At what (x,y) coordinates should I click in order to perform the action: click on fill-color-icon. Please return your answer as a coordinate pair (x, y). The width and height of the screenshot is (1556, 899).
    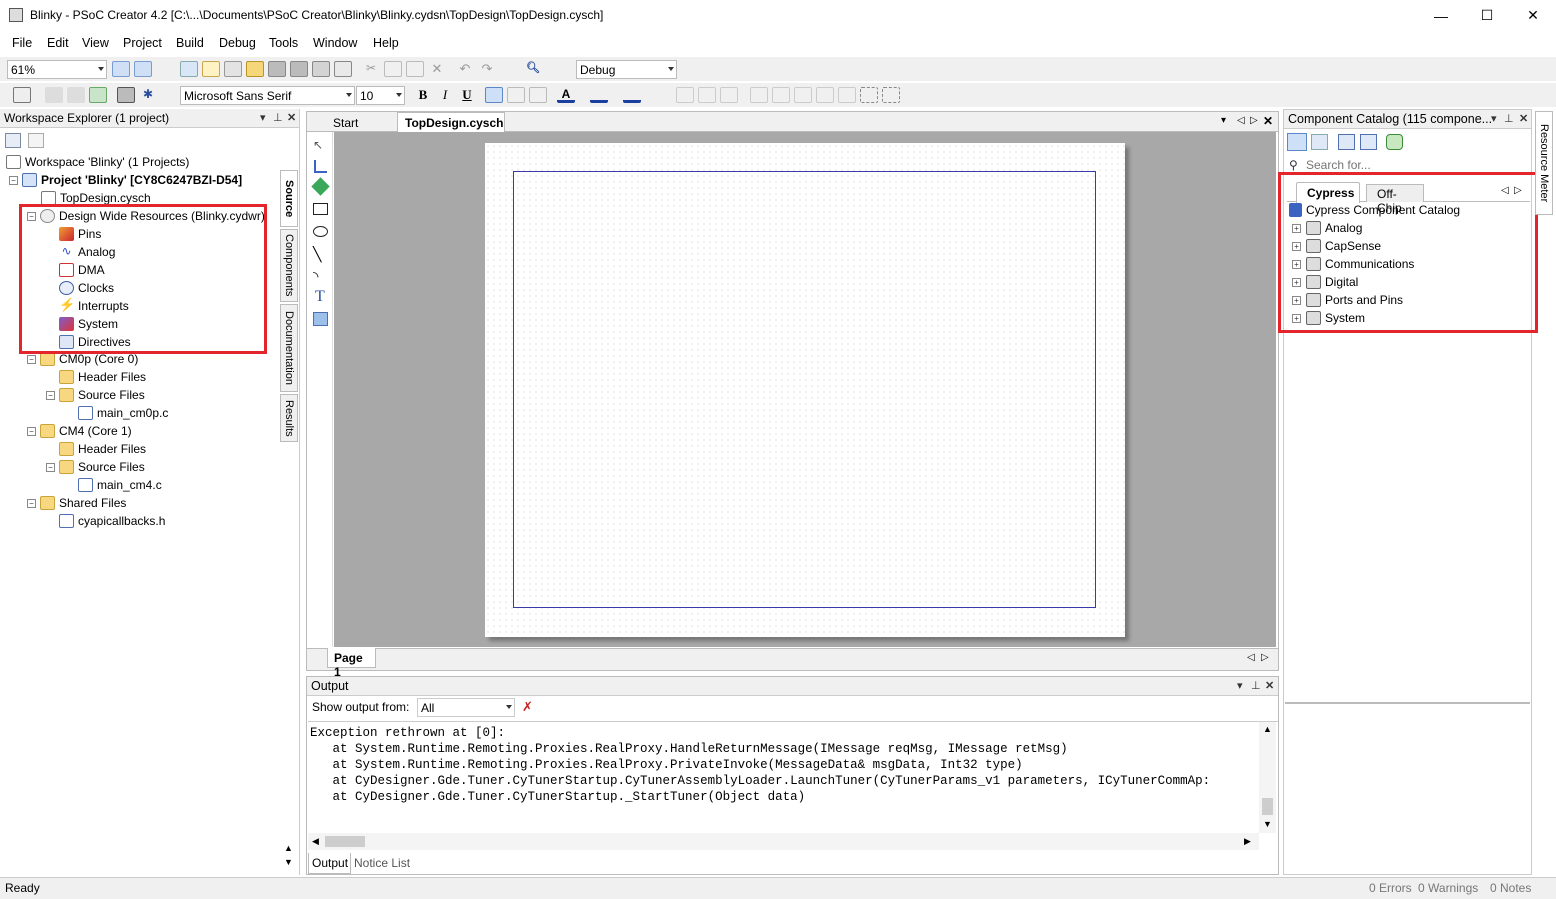
    Looking at the image, I should click on (632, 95).